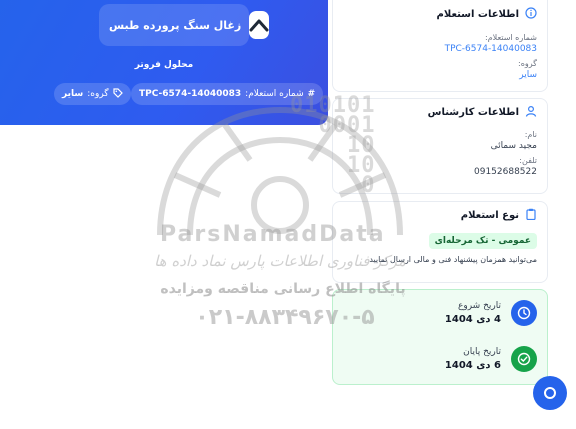 The image size is (576, 429). I want to click on inquiry-number-chip-label: شماره استعلام:, so click(274, 94).